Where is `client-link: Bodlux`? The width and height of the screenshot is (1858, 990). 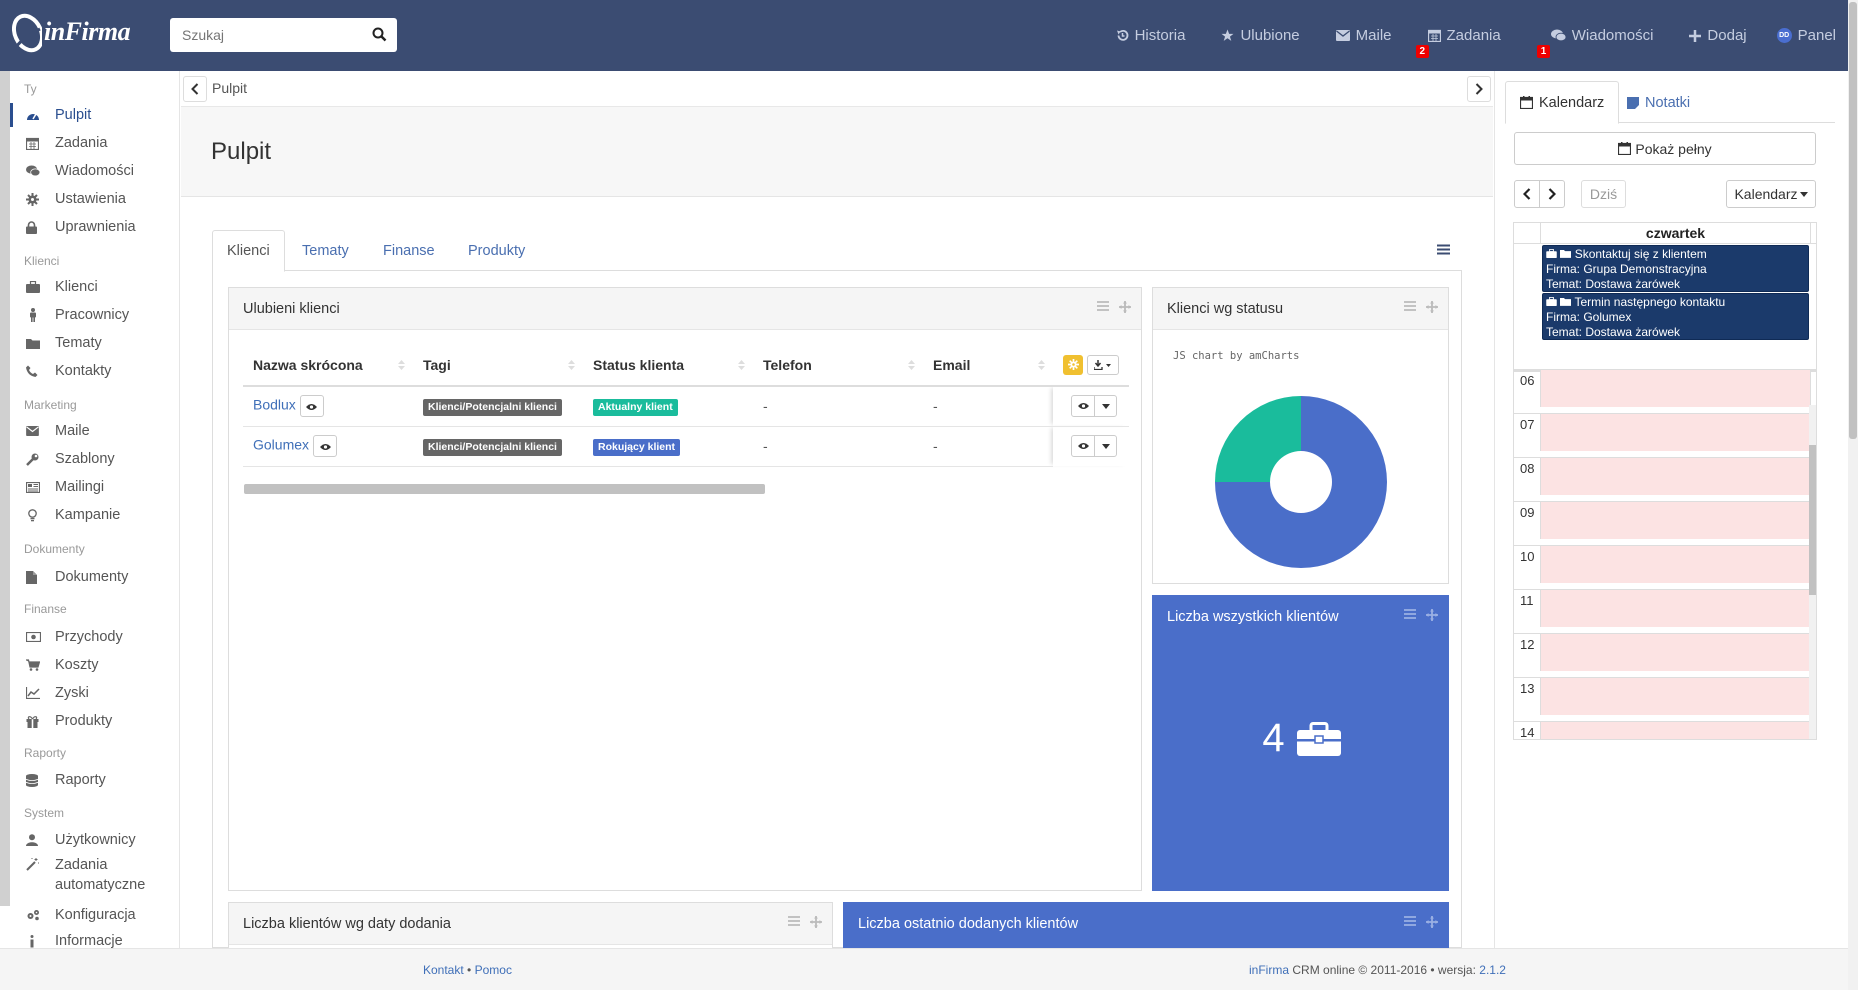
client-link: Bodlux is located at coordinates (274, 405).